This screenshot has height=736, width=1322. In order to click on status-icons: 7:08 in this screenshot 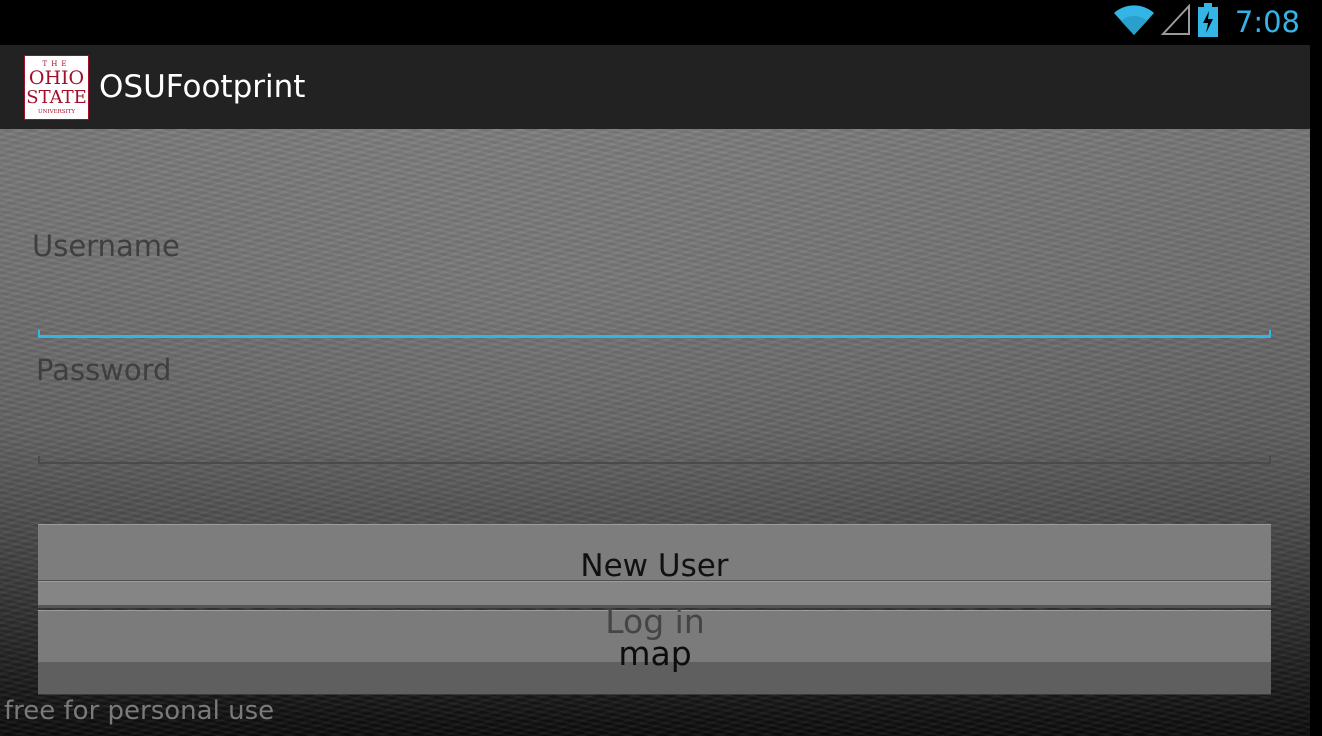, I will do `click(1206, 22)`.